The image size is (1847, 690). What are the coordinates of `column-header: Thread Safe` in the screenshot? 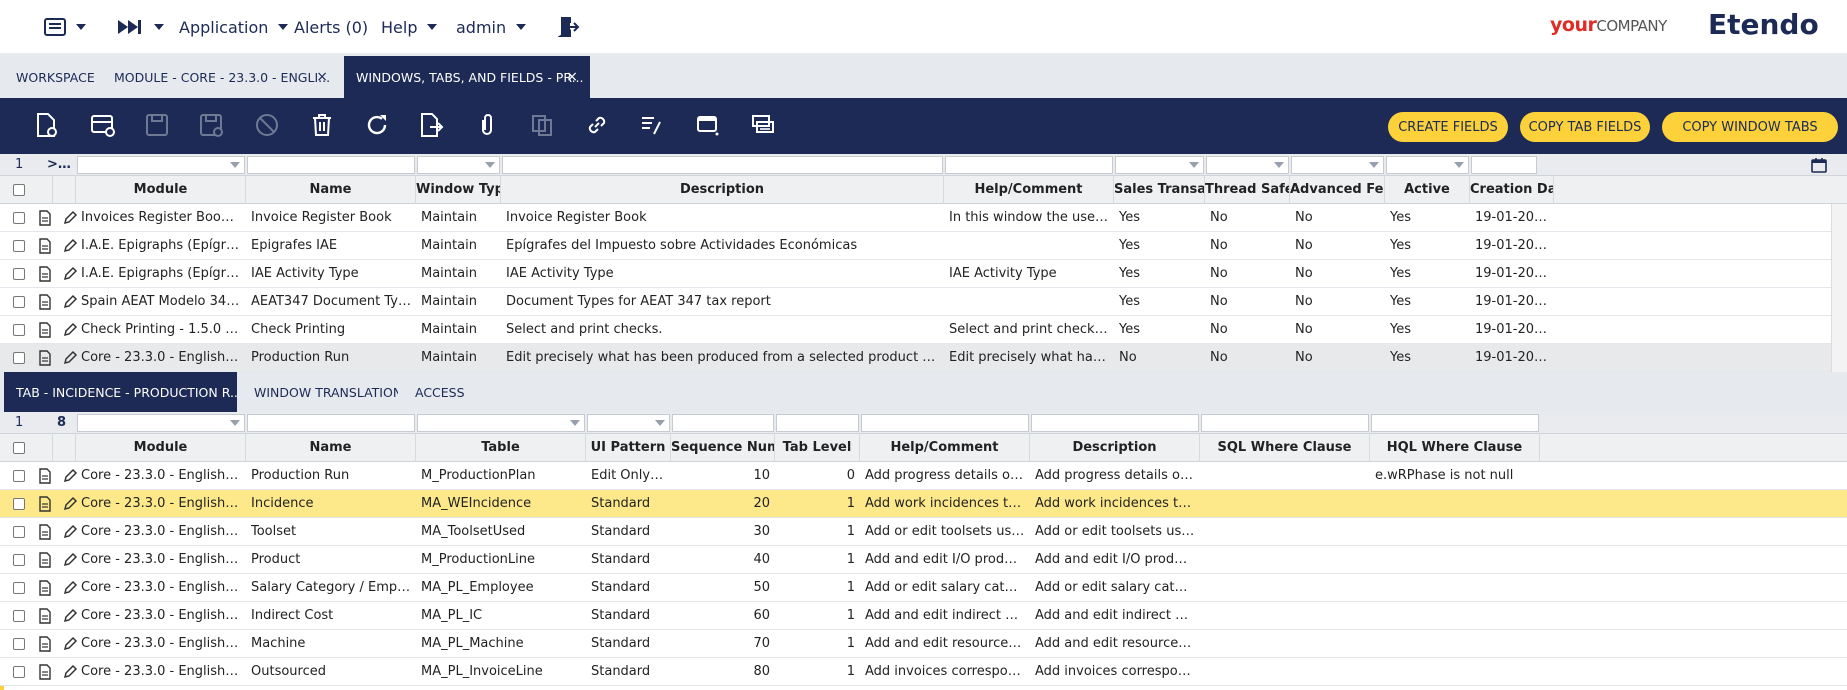 It's located at (1247, 190).